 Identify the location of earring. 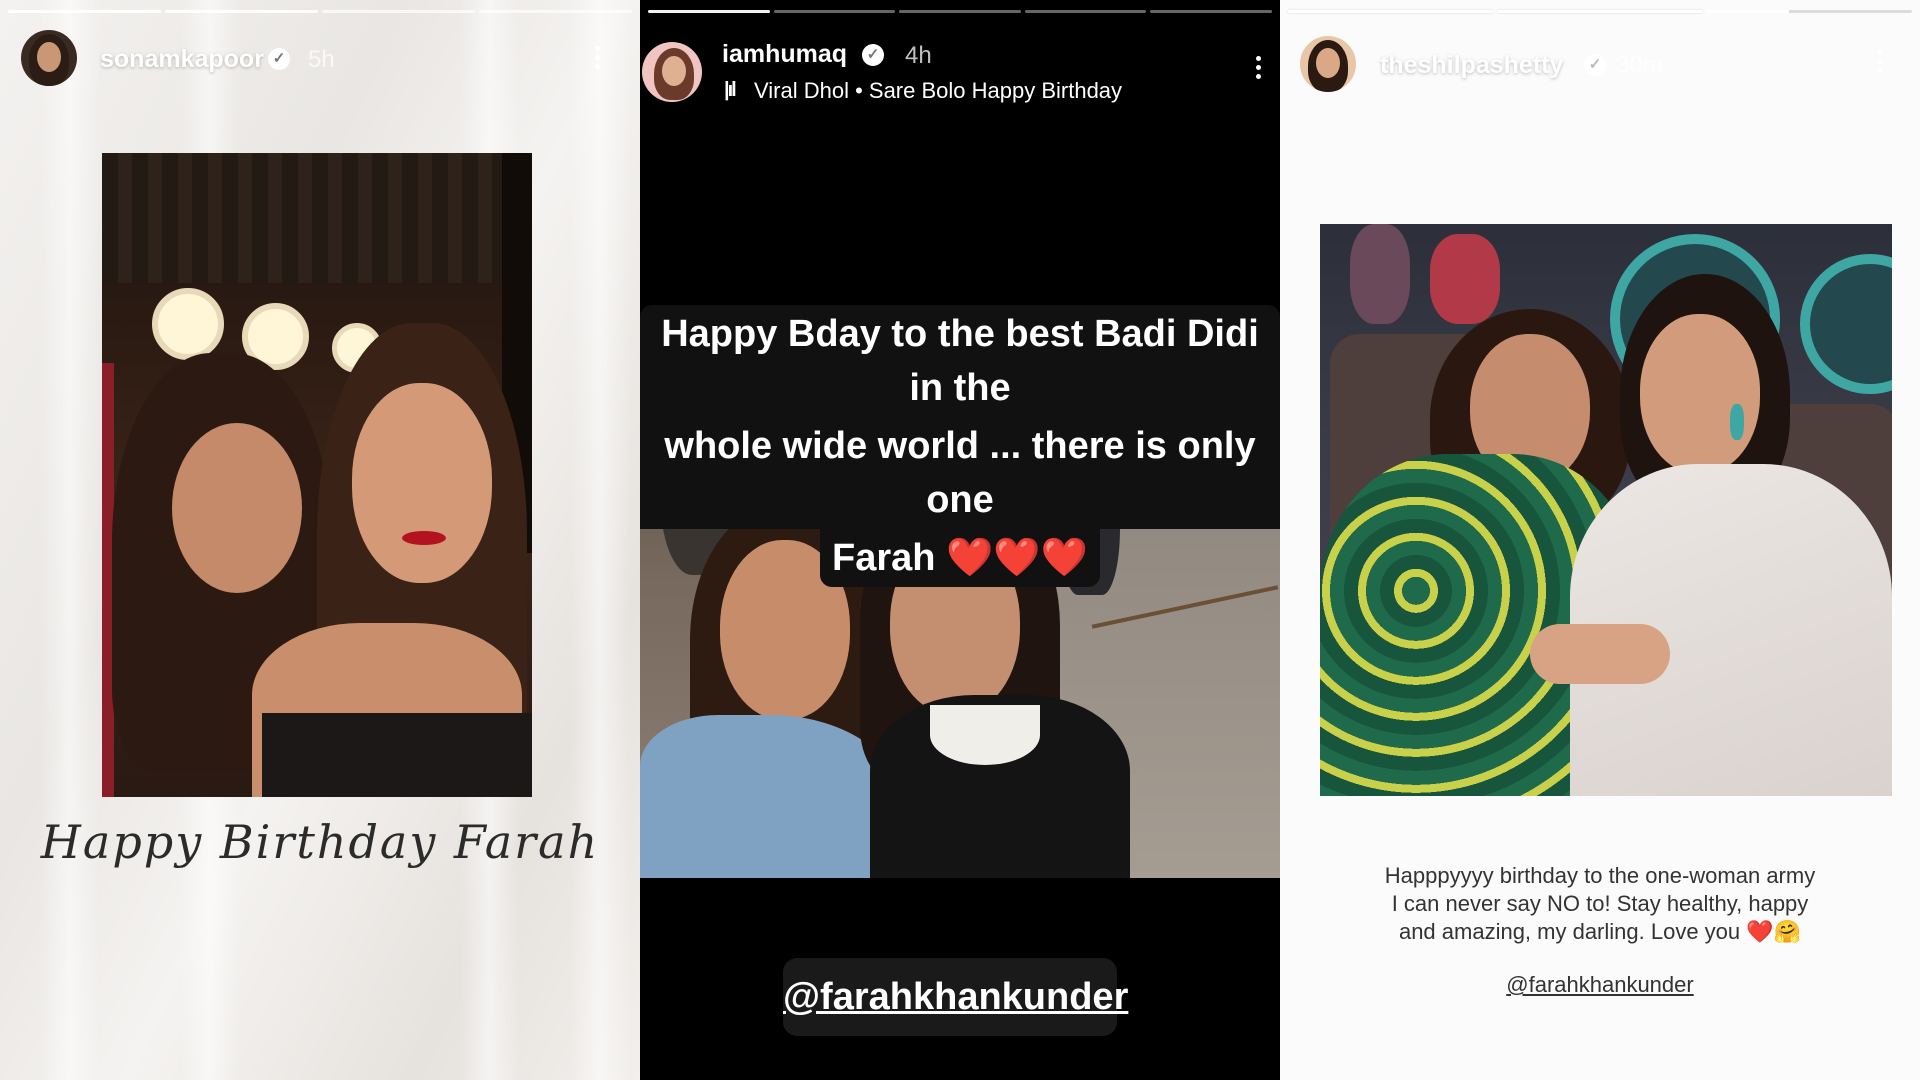
(1737, 422).